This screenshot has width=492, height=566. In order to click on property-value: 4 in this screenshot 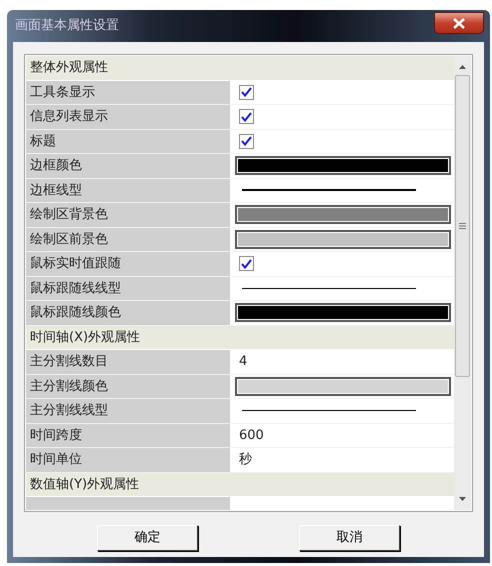, I will do `click(241, 362)`.